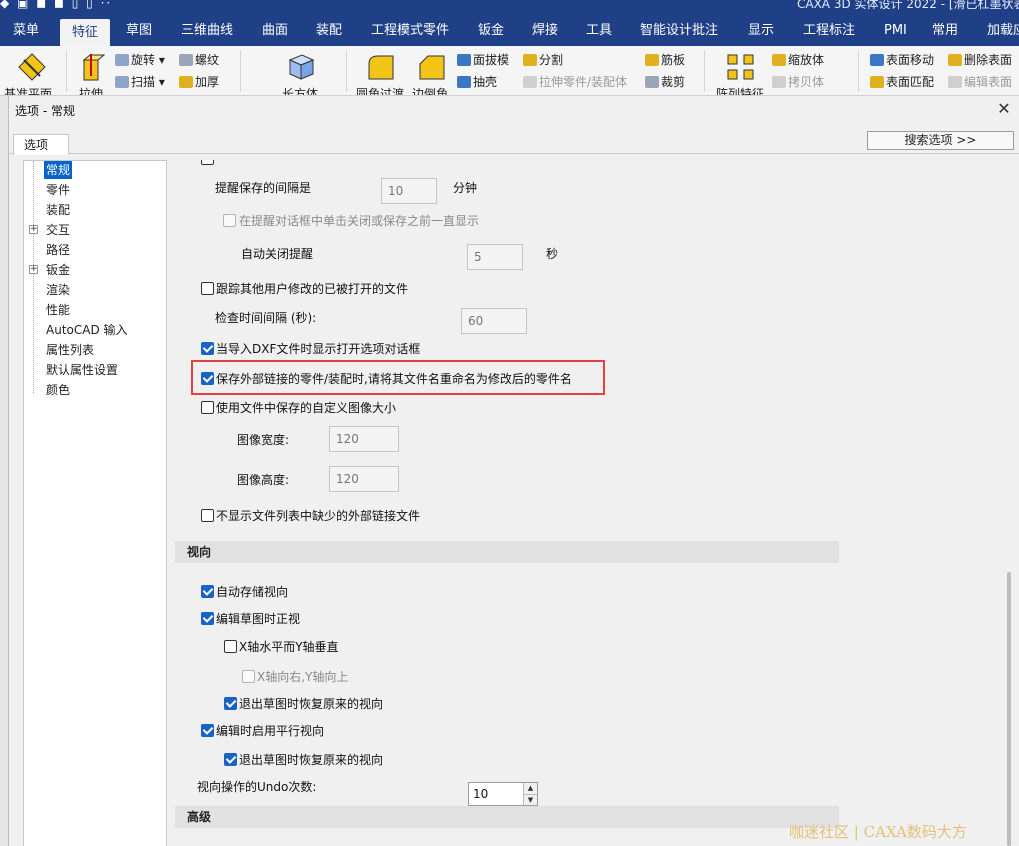 The width and height of the screenshot is (1019, 846). What do you see at coordinates (70, 350) in the screenshot?
I see `tree-item-property-list: 属性列表` at bounding box center [70, 350].